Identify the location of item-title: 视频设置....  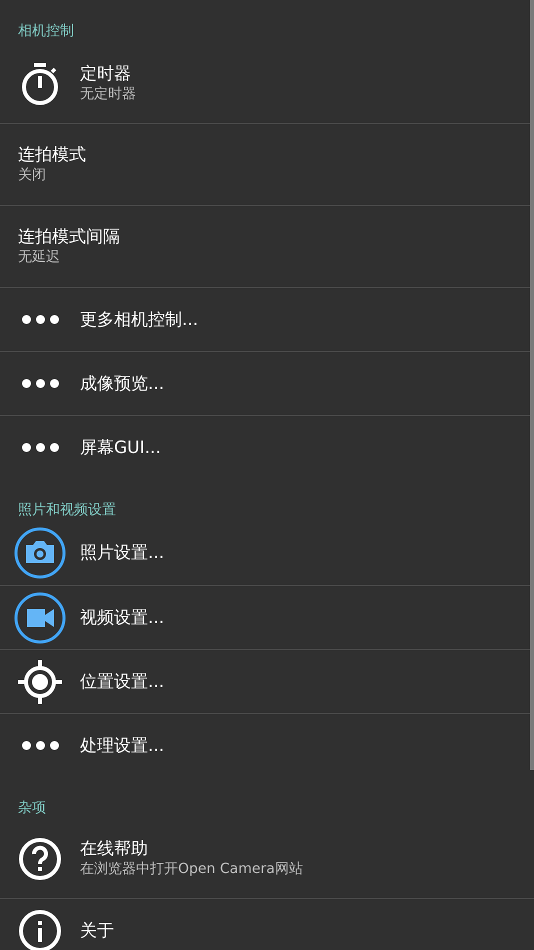
(122, 617).